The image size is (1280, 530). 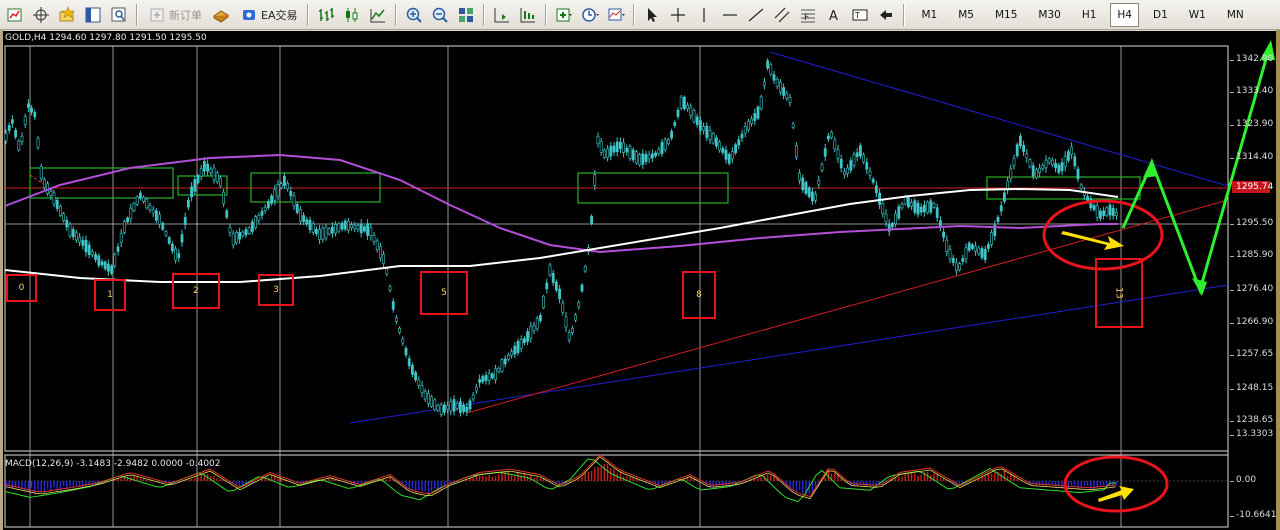 I want to click on price-label: 1266.90, so click(x=1251, y=322).